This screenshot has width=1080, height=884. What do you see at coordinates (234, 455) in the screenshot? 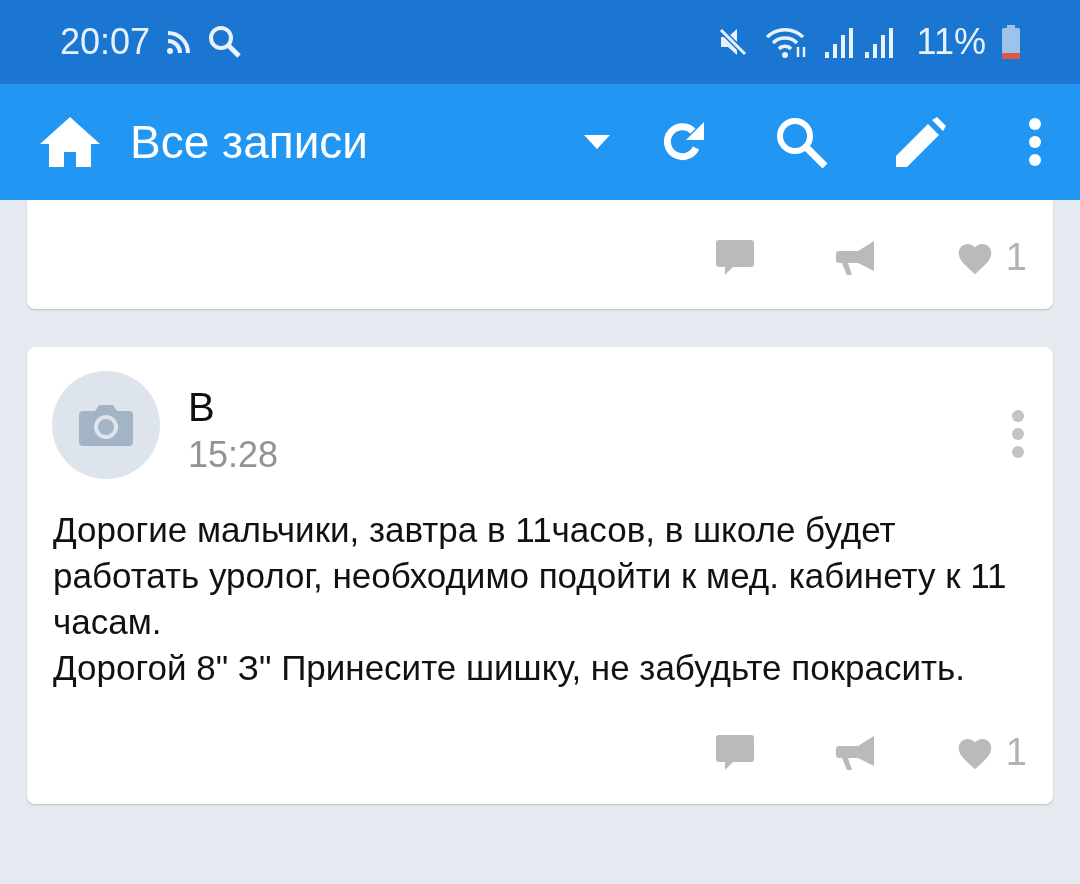
I see `post-time: 15:28` at bounding box center [234, 455].